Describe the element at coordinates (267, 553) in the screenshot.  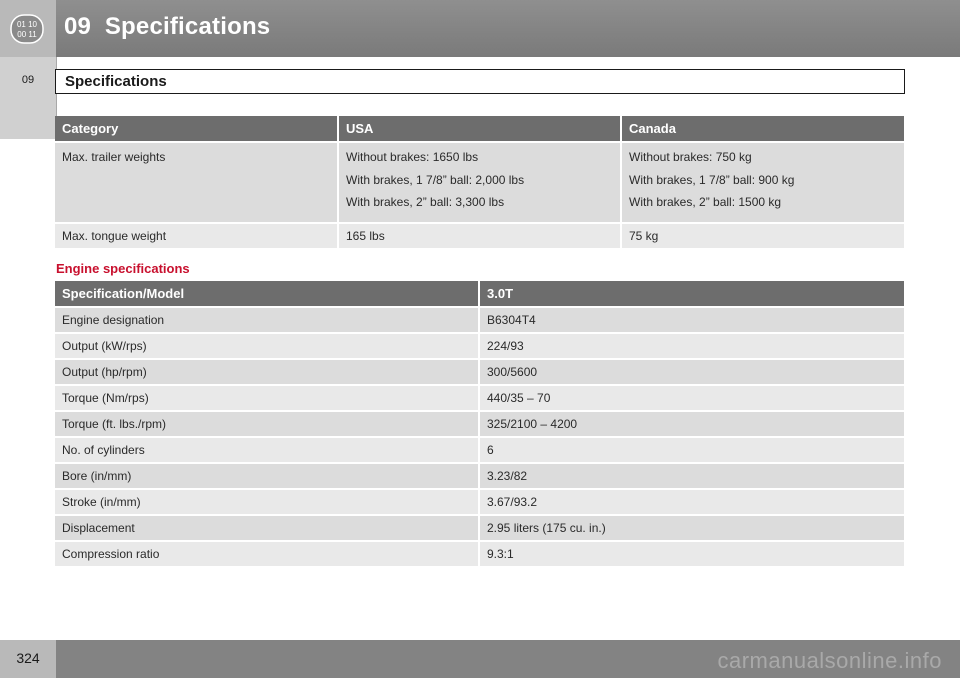
I see `spec-name-cell: Compression ratio` at that location.